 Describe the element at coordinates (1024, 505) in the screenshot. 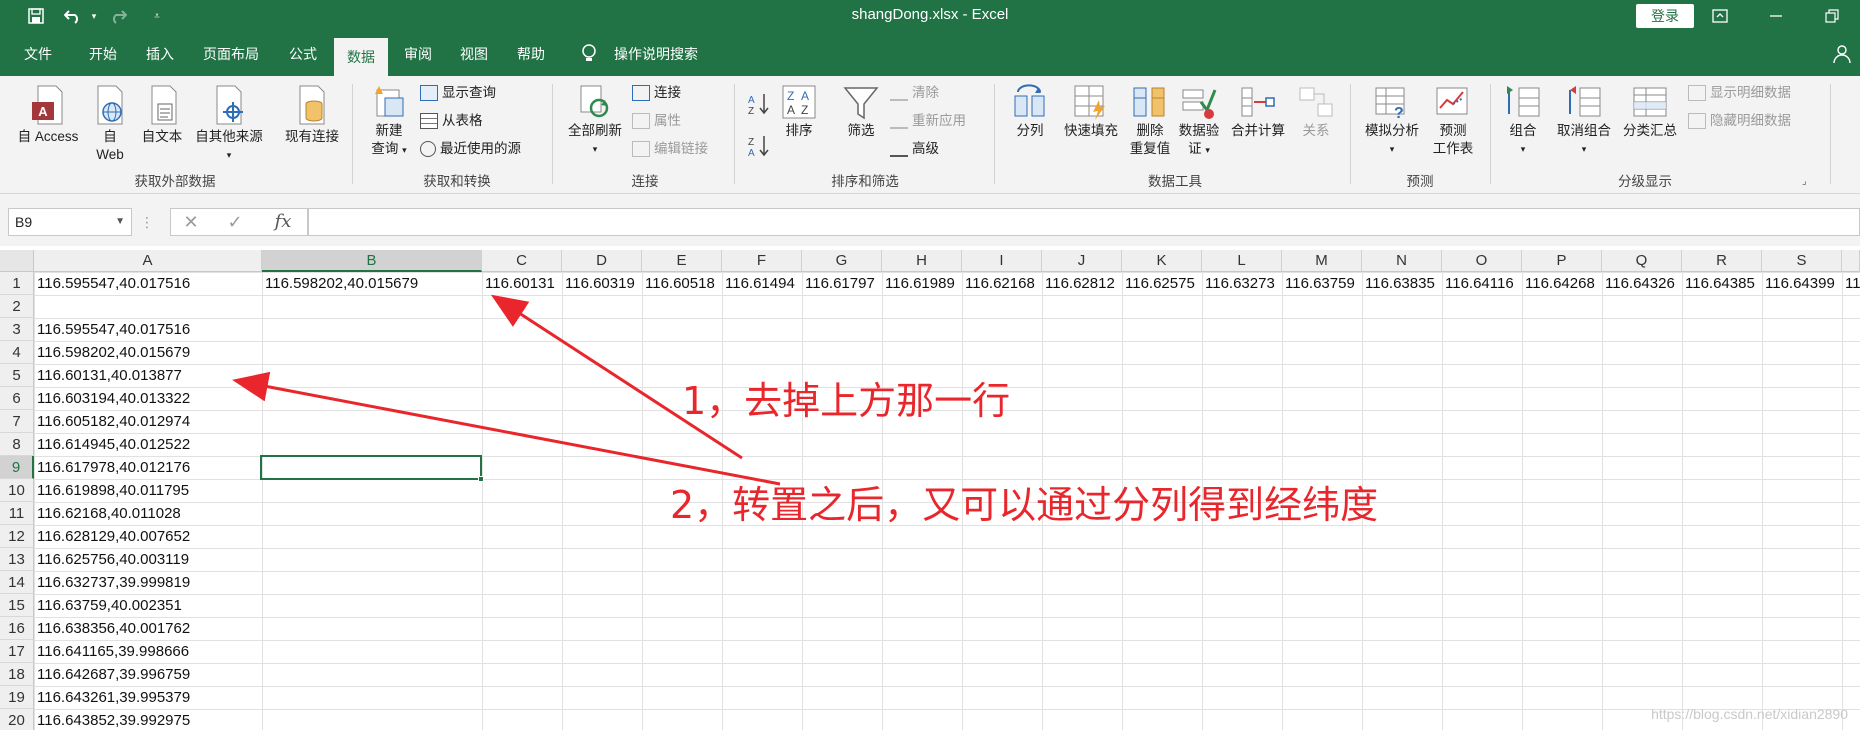

I see `annotation-note-2: 2，转置之后，又可以通过分列得到经纬度` at that location.